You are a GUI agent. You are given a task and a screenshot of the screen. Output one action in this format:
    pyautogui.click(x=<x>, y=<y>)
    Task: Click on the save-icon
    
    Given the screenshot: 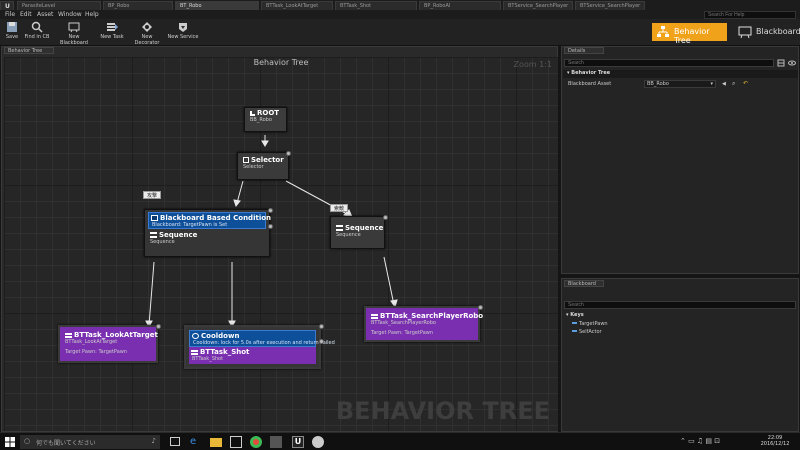 What is the action you would take?
    pyautogui.click(x=12, y=27)
    